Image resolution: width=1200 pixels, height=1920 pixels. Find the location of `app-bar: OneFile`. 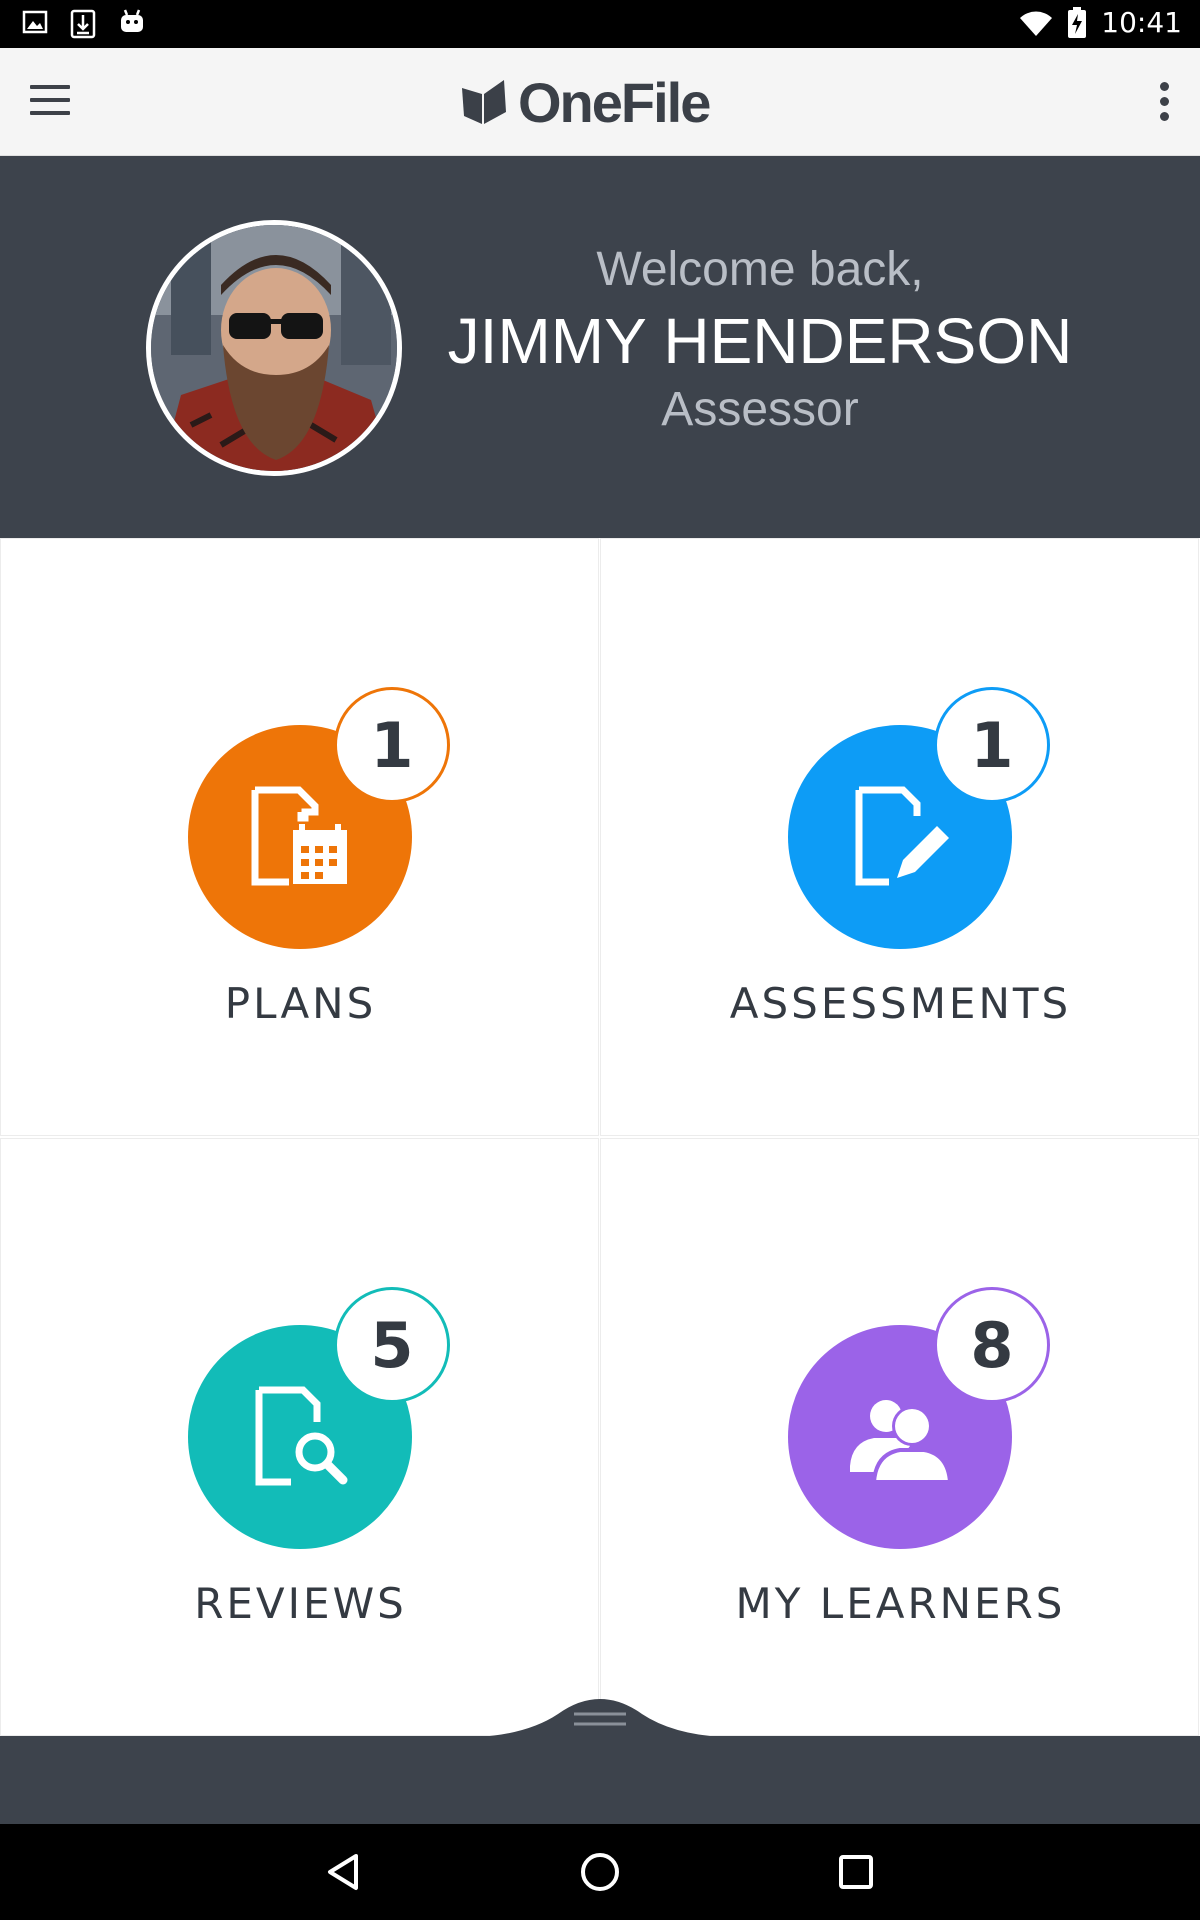

app-bar: OneFile is located at coordinates (600, 102).